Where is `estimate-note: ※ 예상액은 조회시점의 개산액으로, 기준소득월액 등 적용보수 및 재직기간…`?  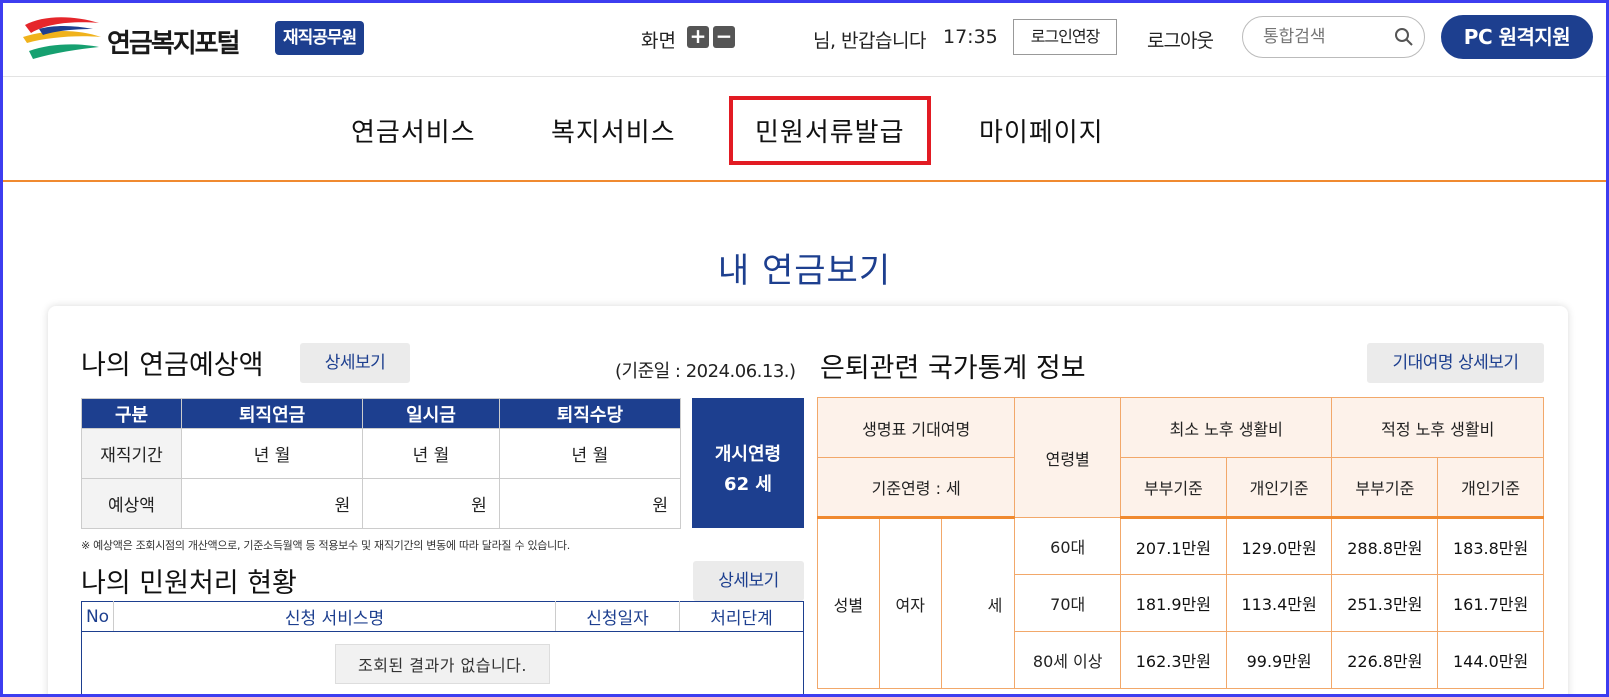
estimate-note: ※ 예상액은 조회시점의 개산액으로, 기준소득월액 등 적용보수 및 재직기간… is located at coordinates (325, 545).